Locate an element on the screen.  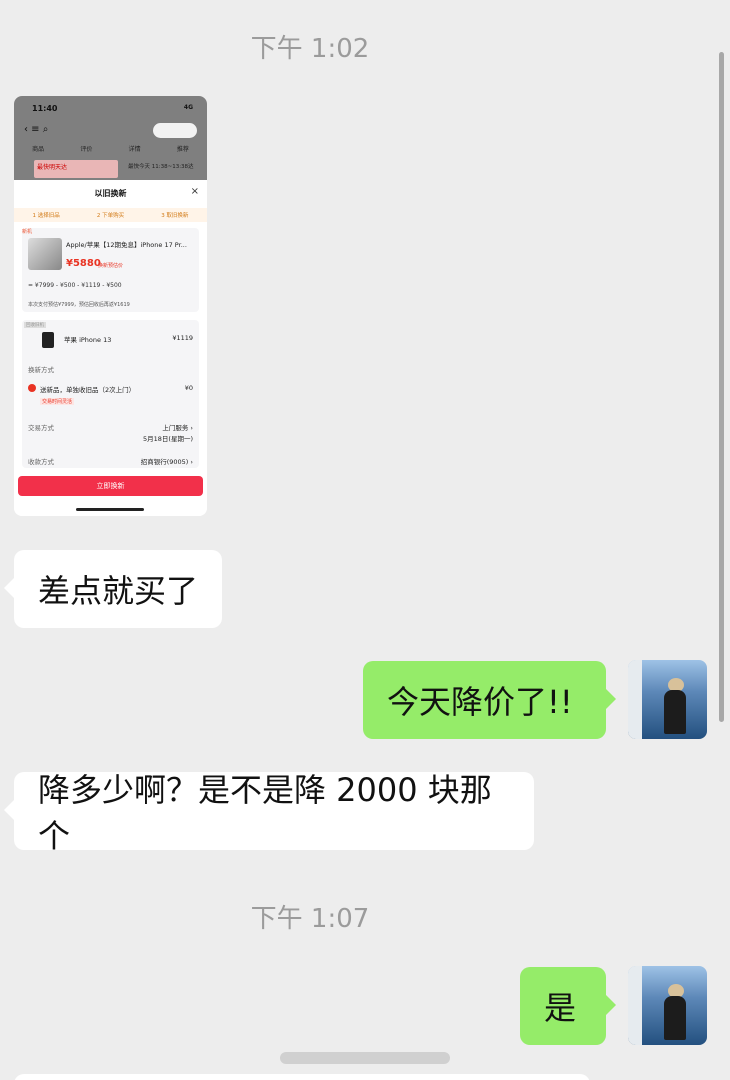
message-text: 差点就买了 is located at coordinates (118, 591).